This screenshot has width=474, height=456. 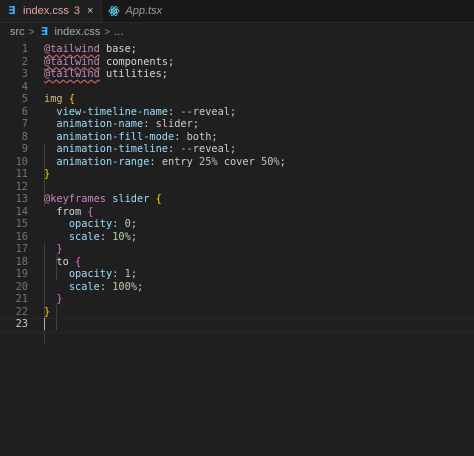 What do you see at coordinates (39, 299) in the screenshot?
I see `code-line: 21 }` at bounding box center [39, 299].